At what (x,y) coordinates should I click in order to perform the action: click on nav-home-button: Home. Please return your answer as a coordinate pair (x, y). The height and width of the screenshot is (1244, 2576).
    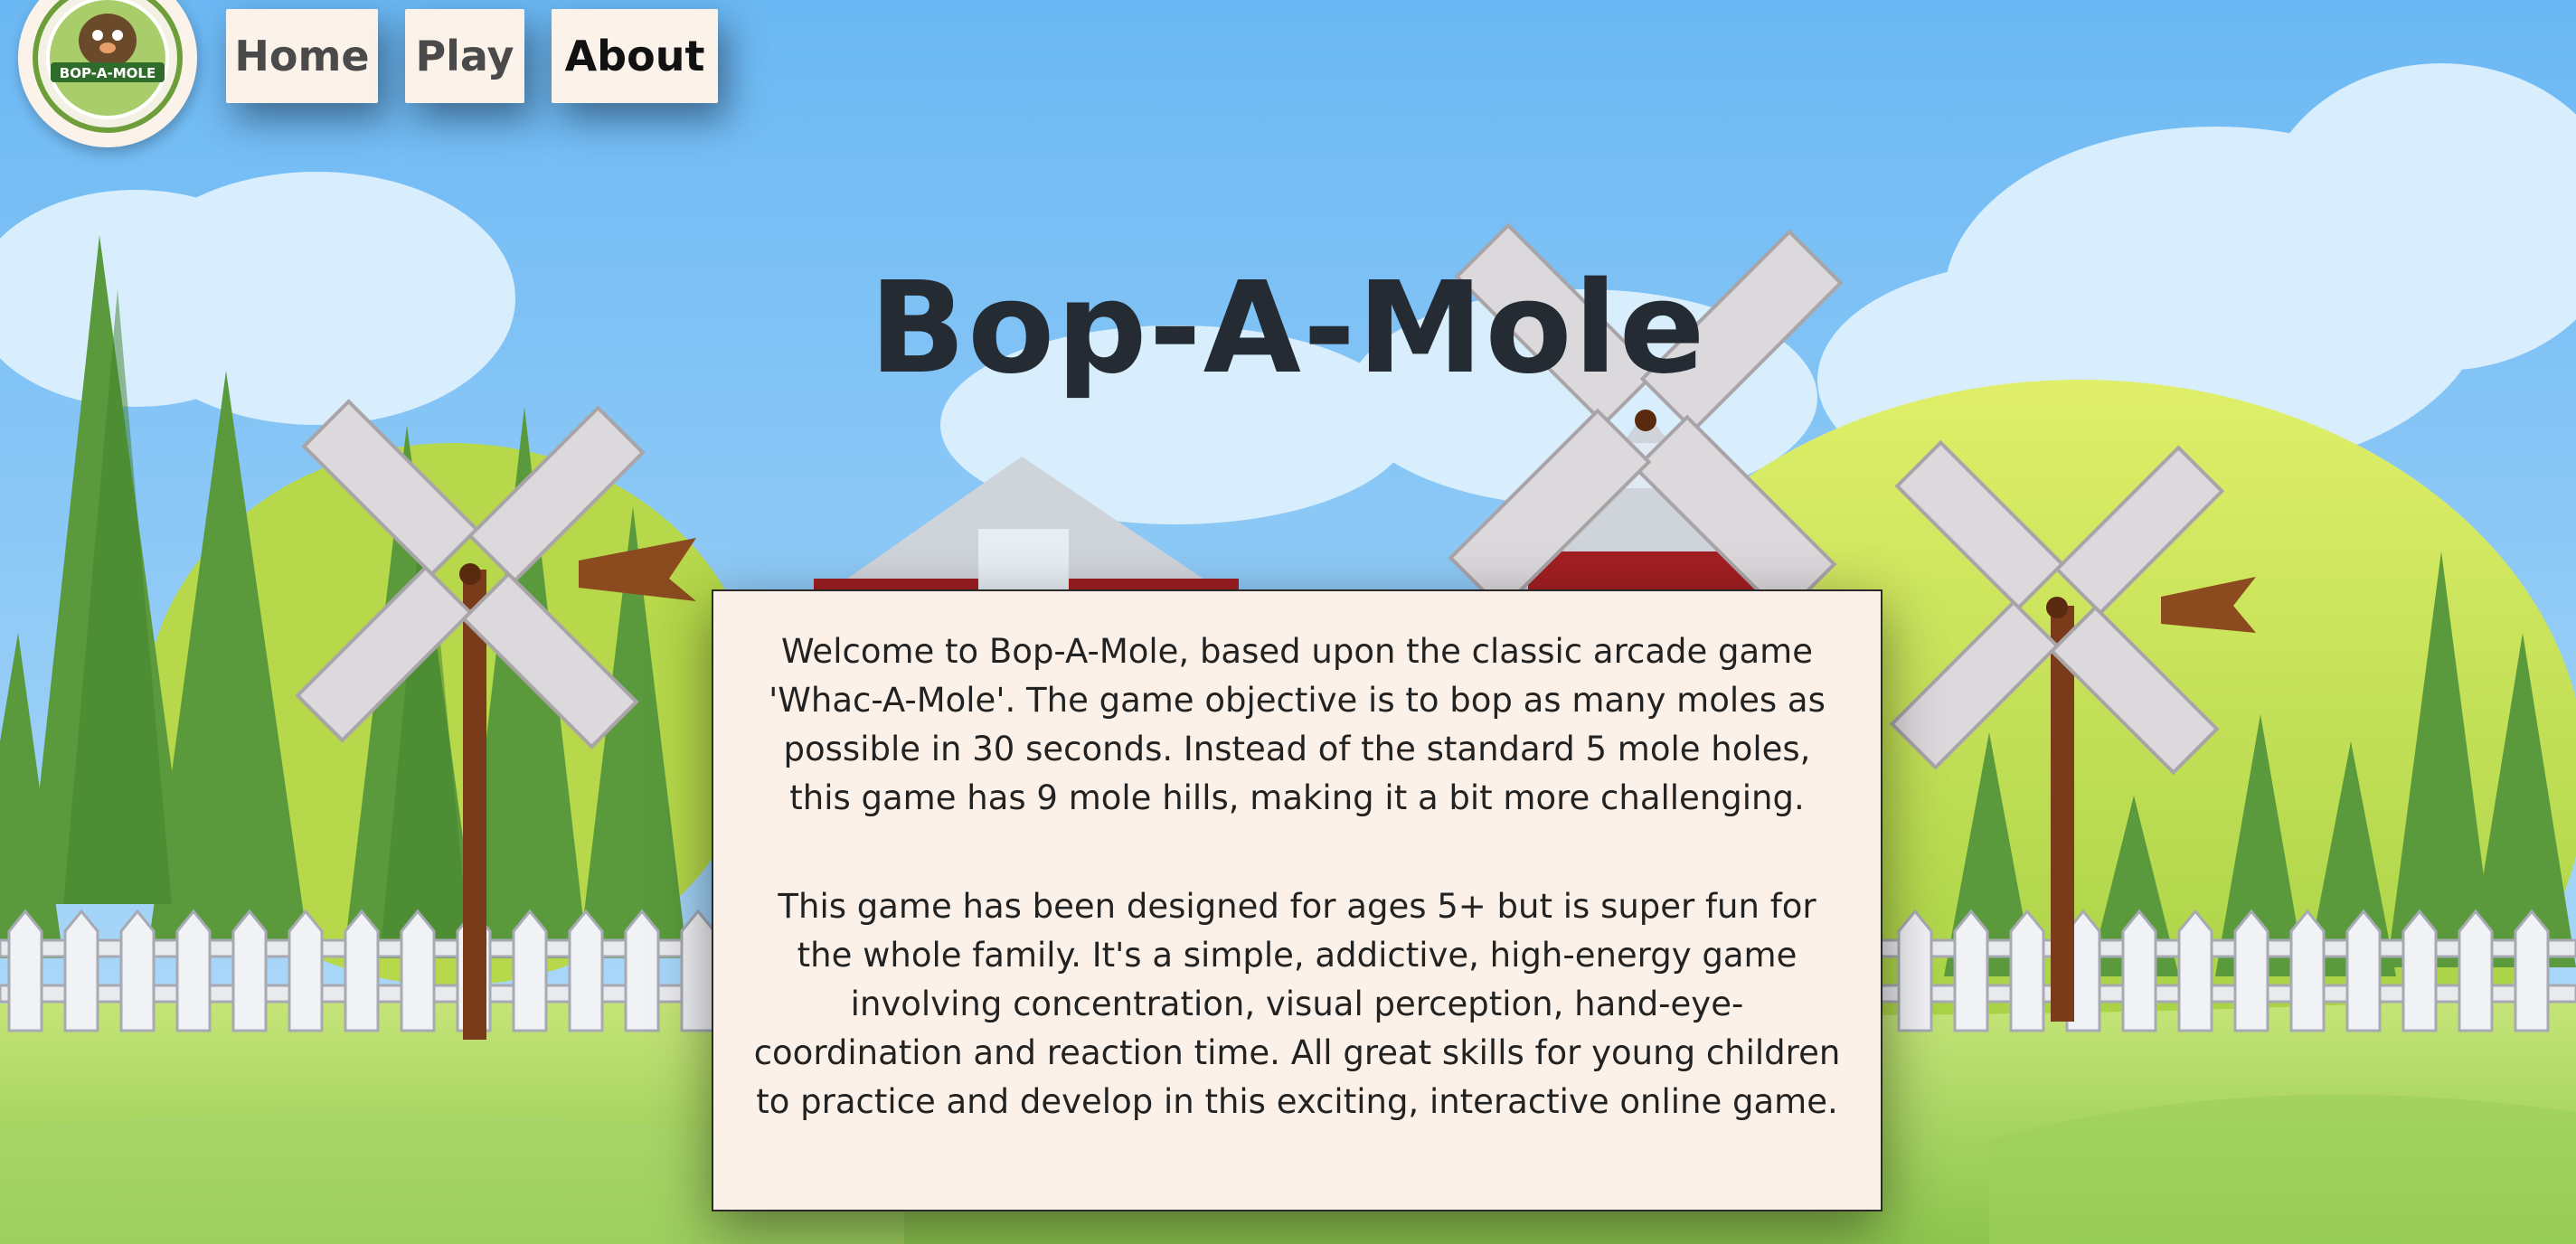
    Looking at the image, I should click on (302, 56).